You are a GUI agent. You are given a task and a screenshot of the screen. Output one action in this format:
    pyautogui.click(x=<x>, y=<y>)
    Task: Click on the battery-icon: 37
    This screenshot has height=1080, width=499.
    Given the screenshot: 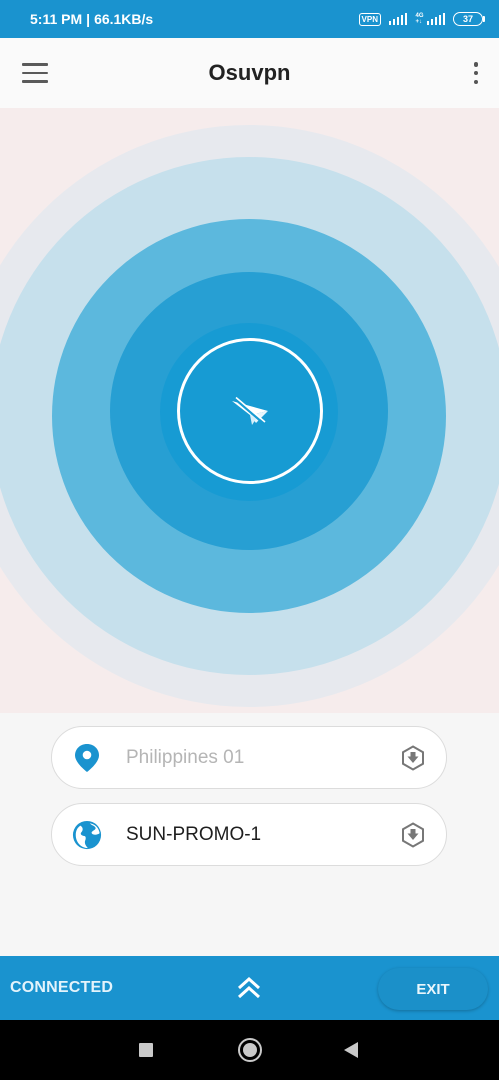 What is the action you would take?
    pyautogui.click(x=469, y=19)
    